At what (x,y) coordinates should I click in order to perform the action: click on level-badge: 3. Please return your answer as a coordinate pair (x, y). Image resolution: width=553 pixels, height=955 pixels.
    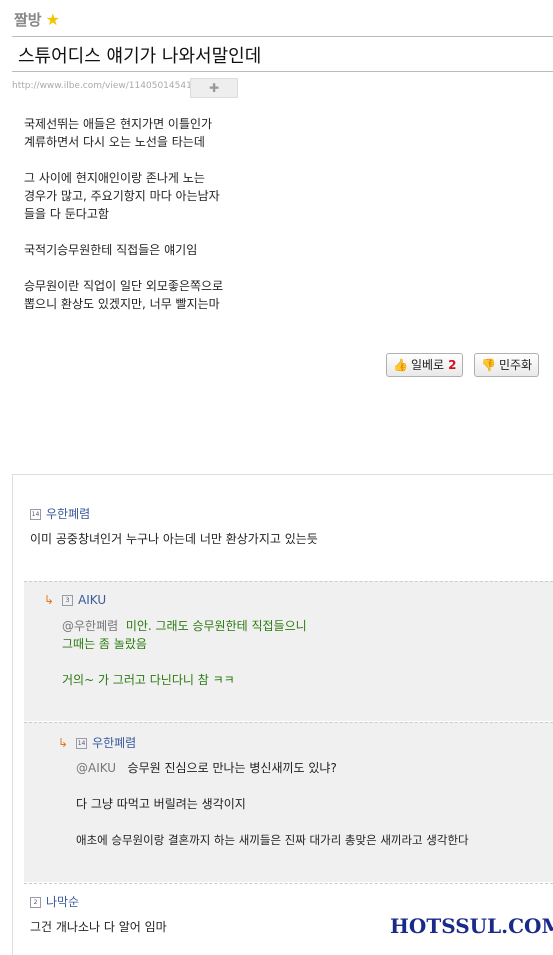
    Looking at the image, I should click on (68, 600).